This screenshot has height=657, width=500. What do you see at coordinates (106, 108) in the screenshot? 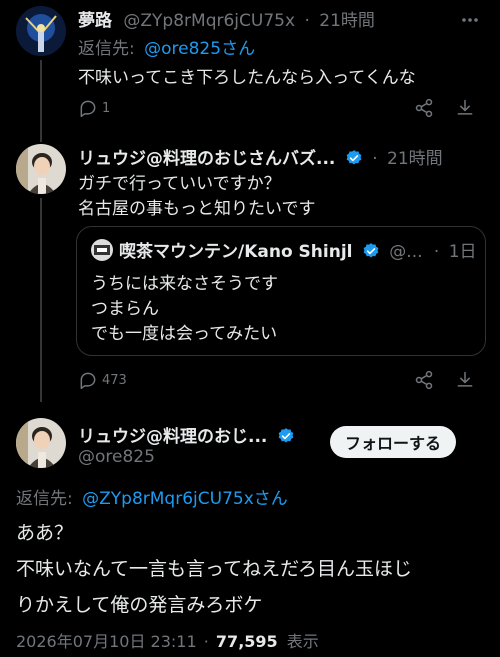
I see `reply1-reply-count: 1` at bounding box center [106, 108].